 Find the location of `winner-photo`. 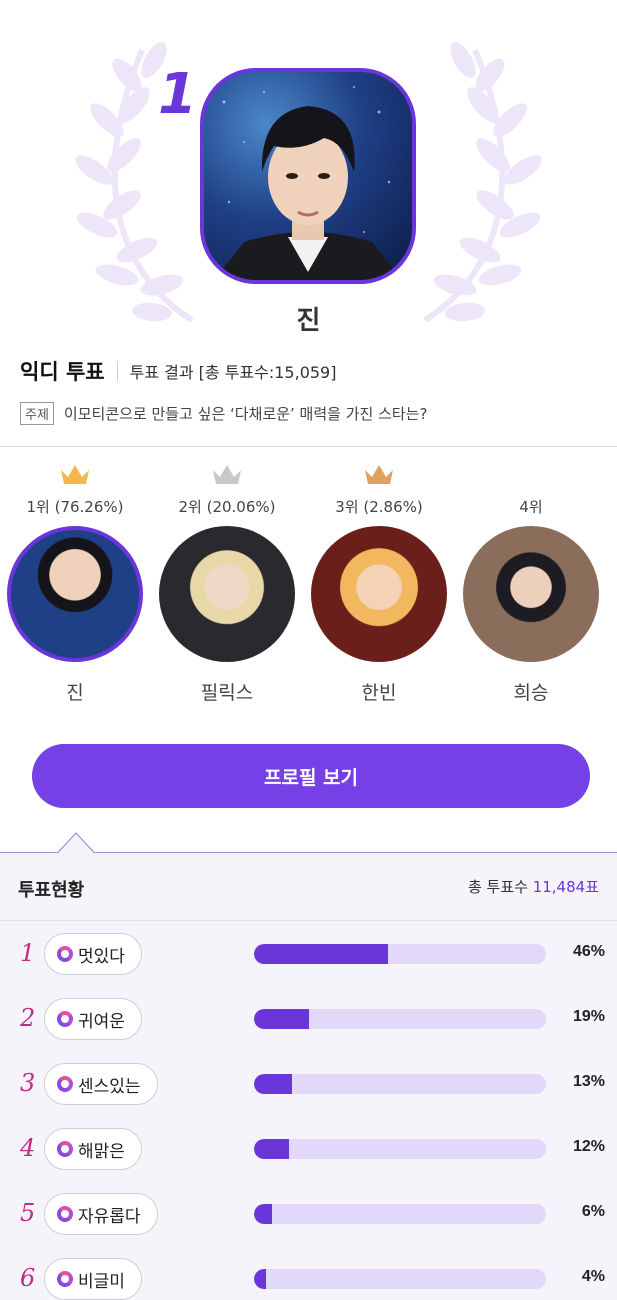

winner-photo is located at coordinates (308, 176).